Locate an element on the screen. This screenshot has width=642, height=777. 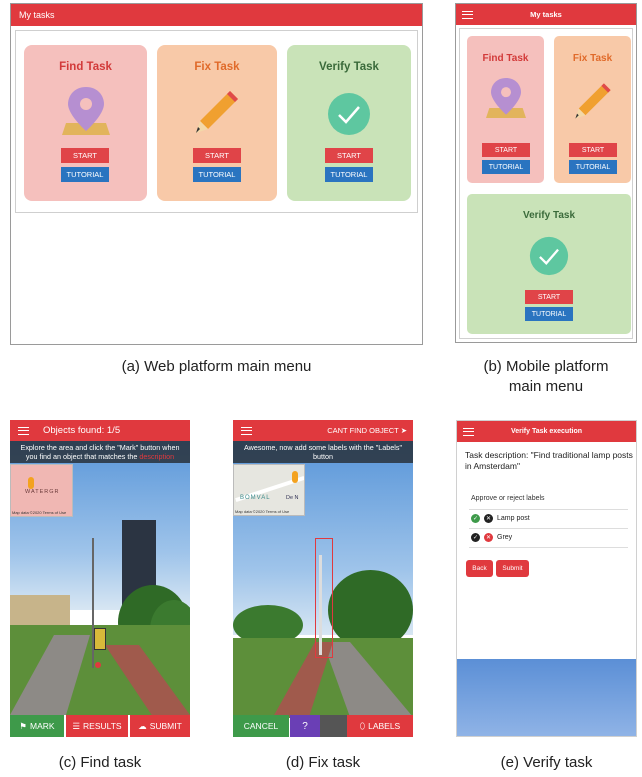
mobile-fix-task-card: Fix Task START TUTORIAL is located at coordinates (592, 109).